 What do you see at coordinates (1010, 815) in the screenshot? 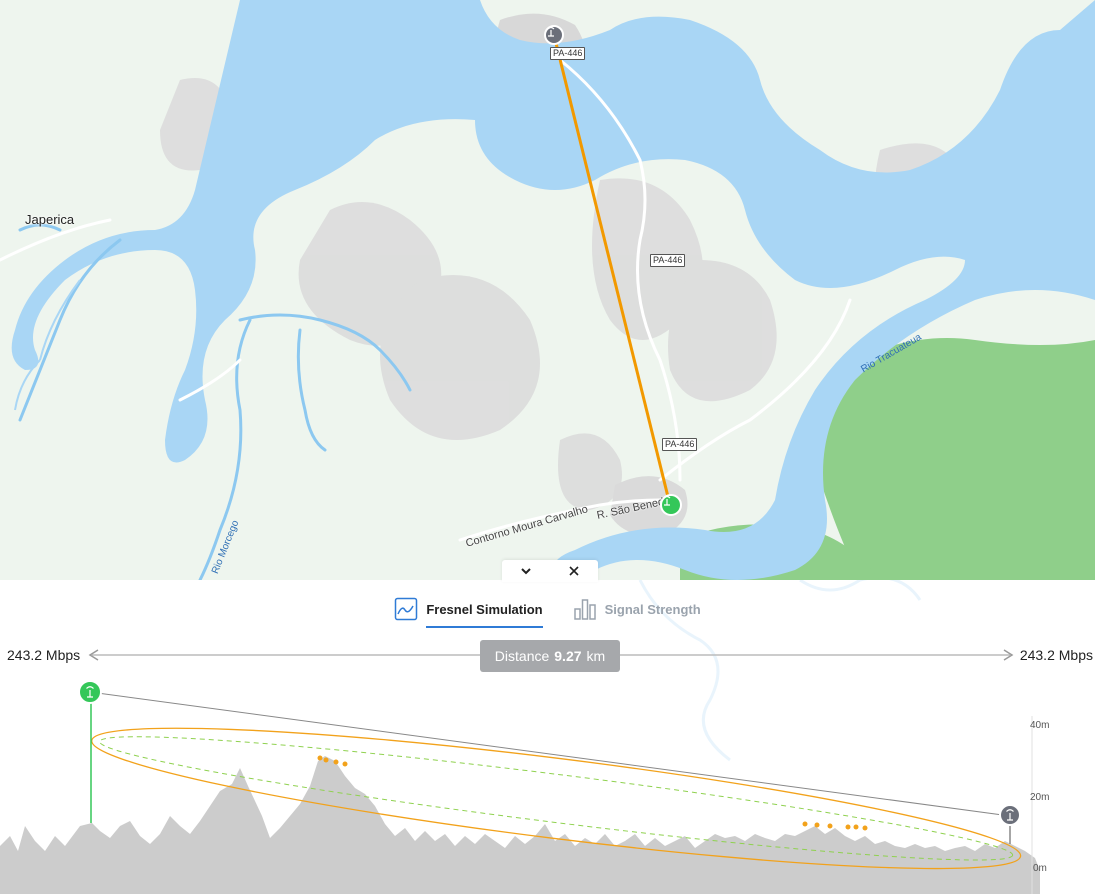
I see `access-point-antenna-icon` at bounding box center [1010, 815].